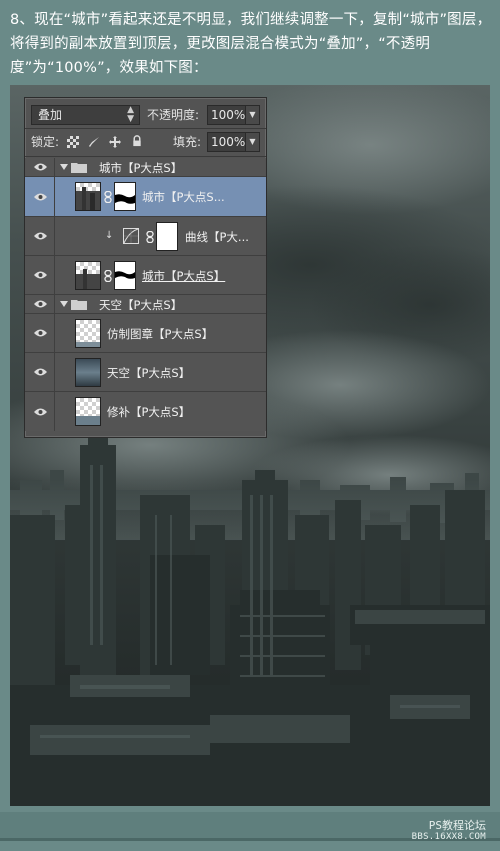 Image resolution: width=500 pixels, height=851 pixels. Describe the element at coordinates (145, 143) in the screenshot. I see `lock-fill-row: 锁定: 填充: 100% ▼` at that location.